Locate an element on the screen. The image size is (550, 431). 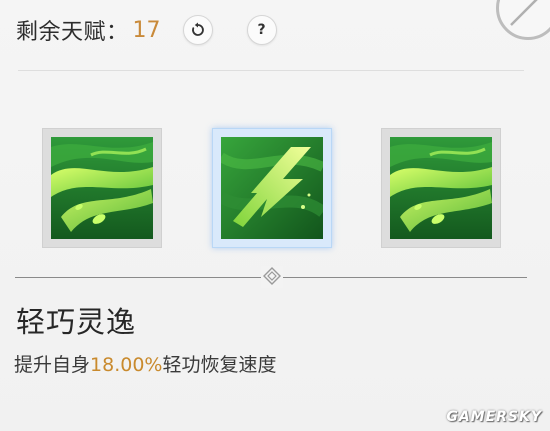
watermark: GAMERSKY is located at coordinates (494, 417).